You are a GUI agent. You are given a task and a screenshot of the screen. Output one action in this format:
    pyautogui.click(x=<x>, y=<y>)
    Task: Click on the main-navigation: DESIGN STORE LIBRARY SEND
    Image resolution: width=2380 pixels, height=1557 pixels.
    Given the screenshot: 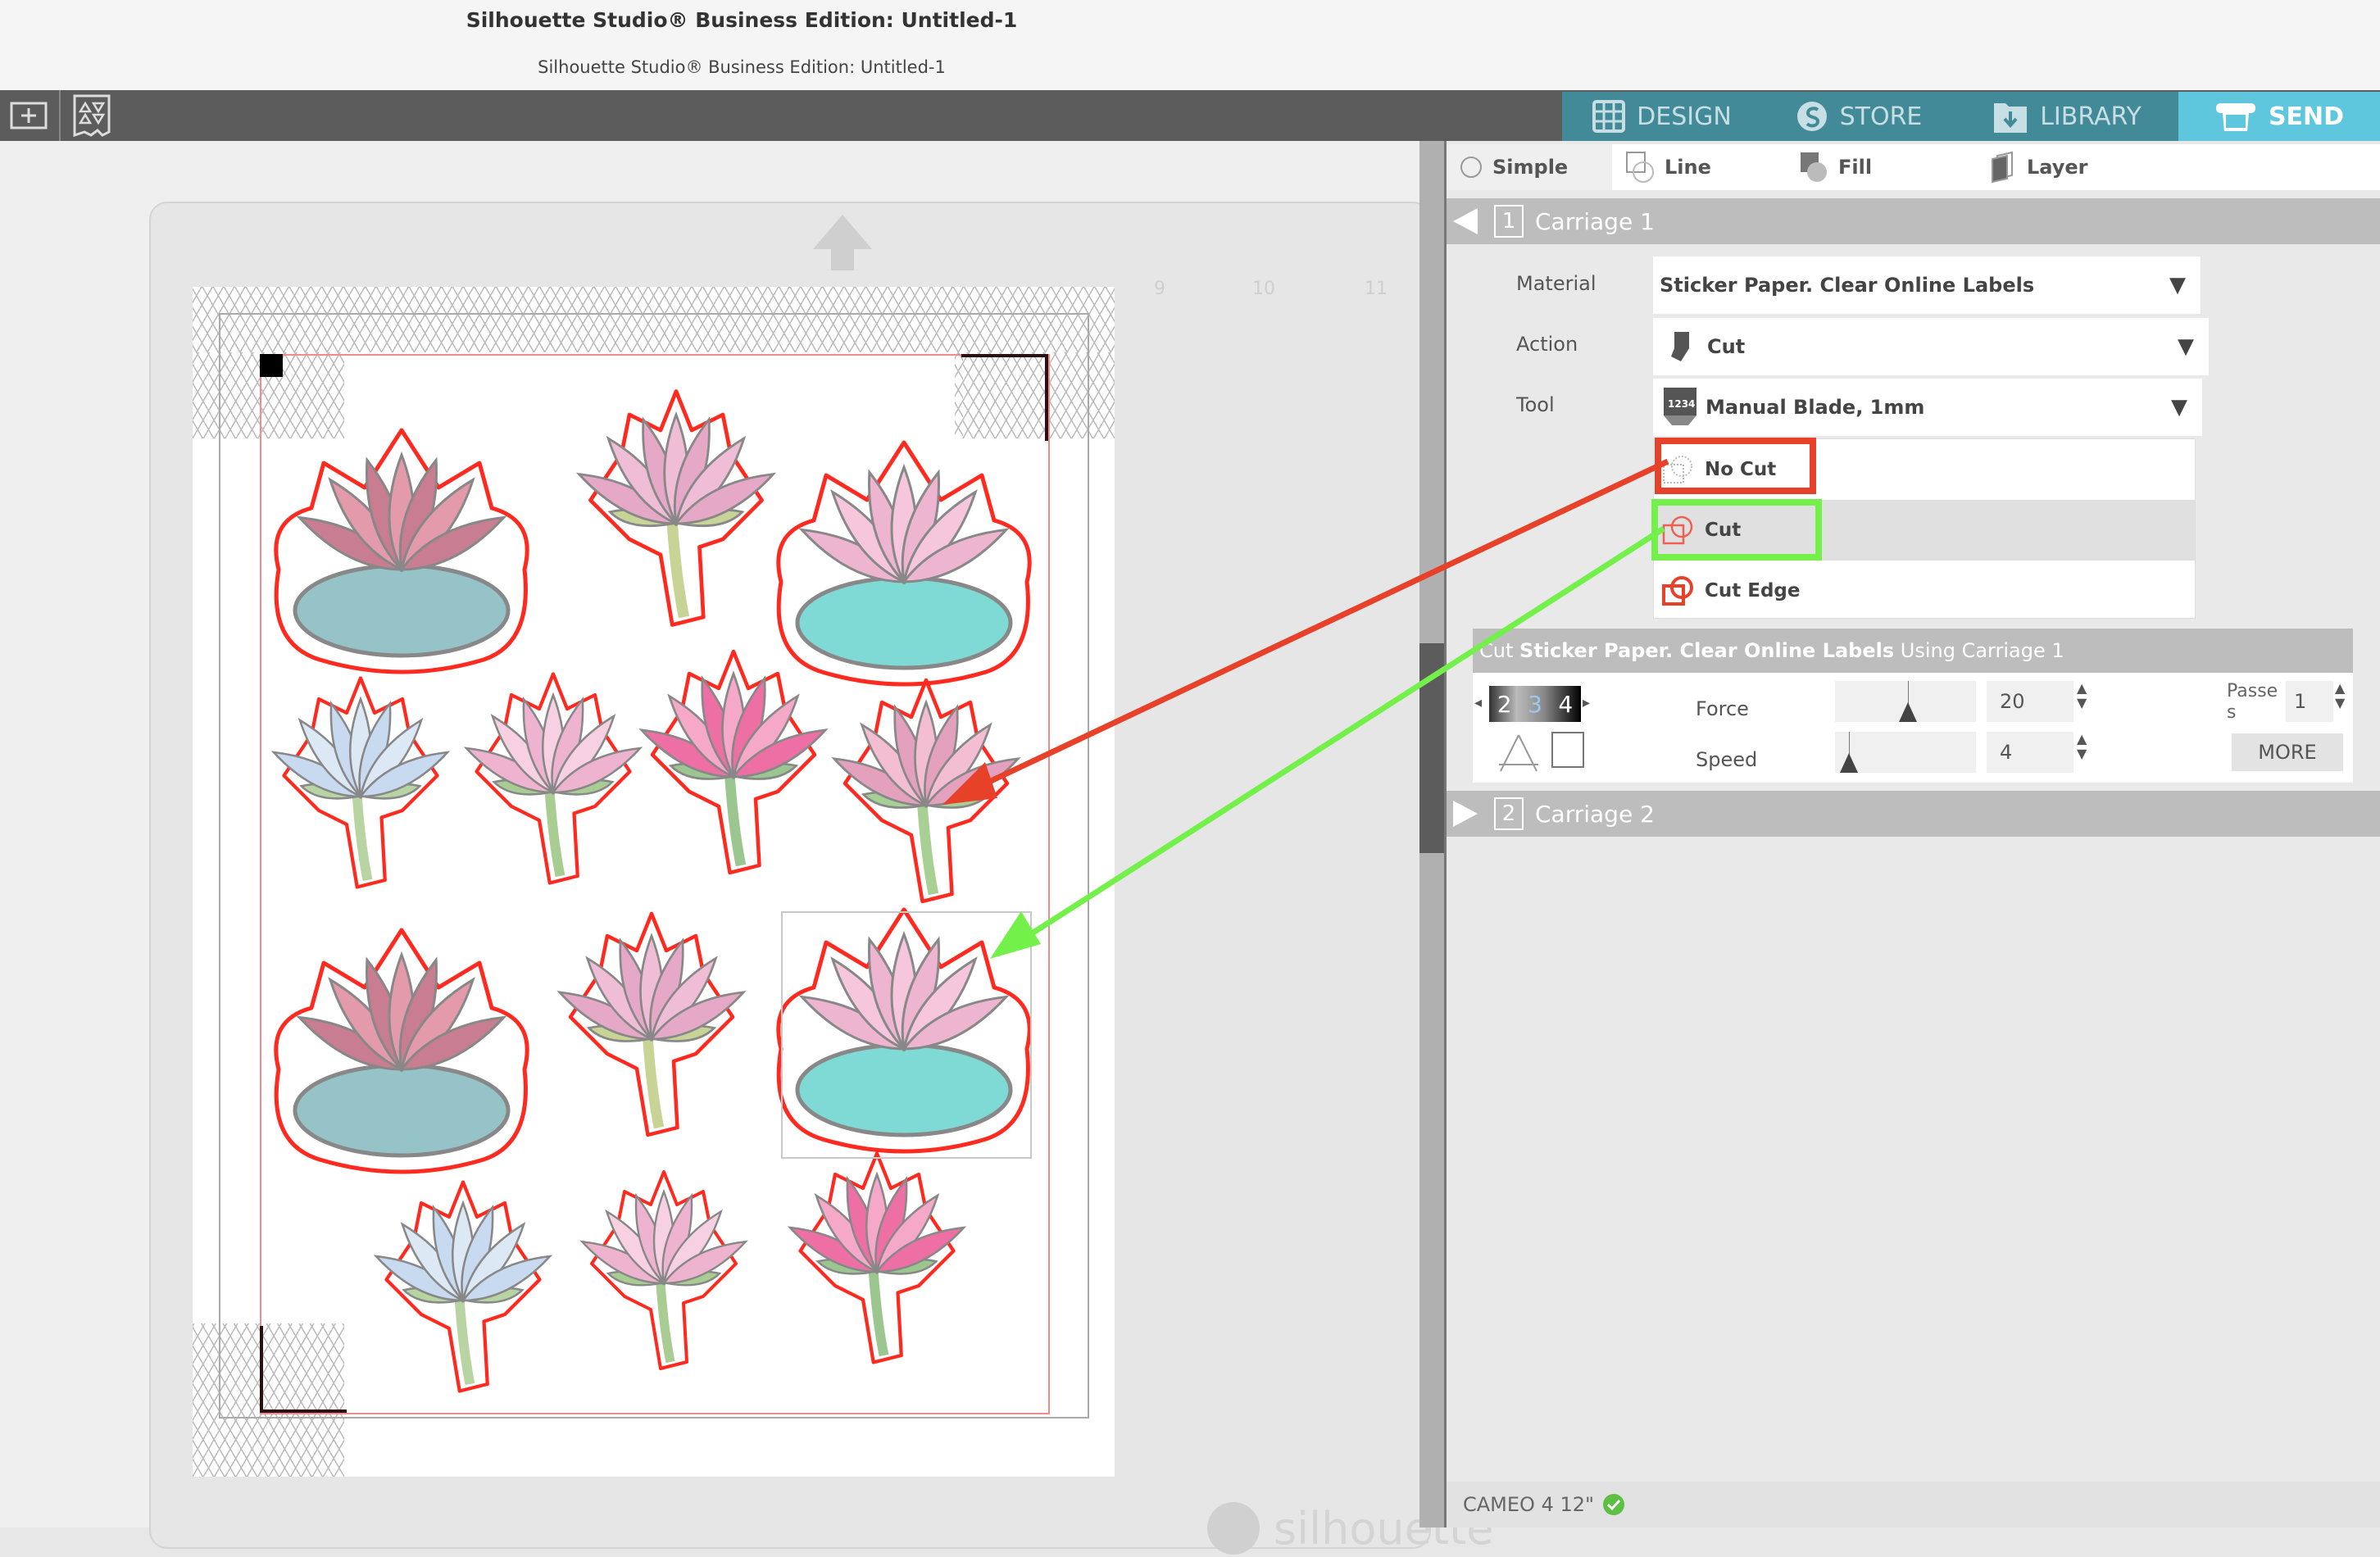 What is the action you would take?
    pyautogui.click(x=1971, y=117)
    